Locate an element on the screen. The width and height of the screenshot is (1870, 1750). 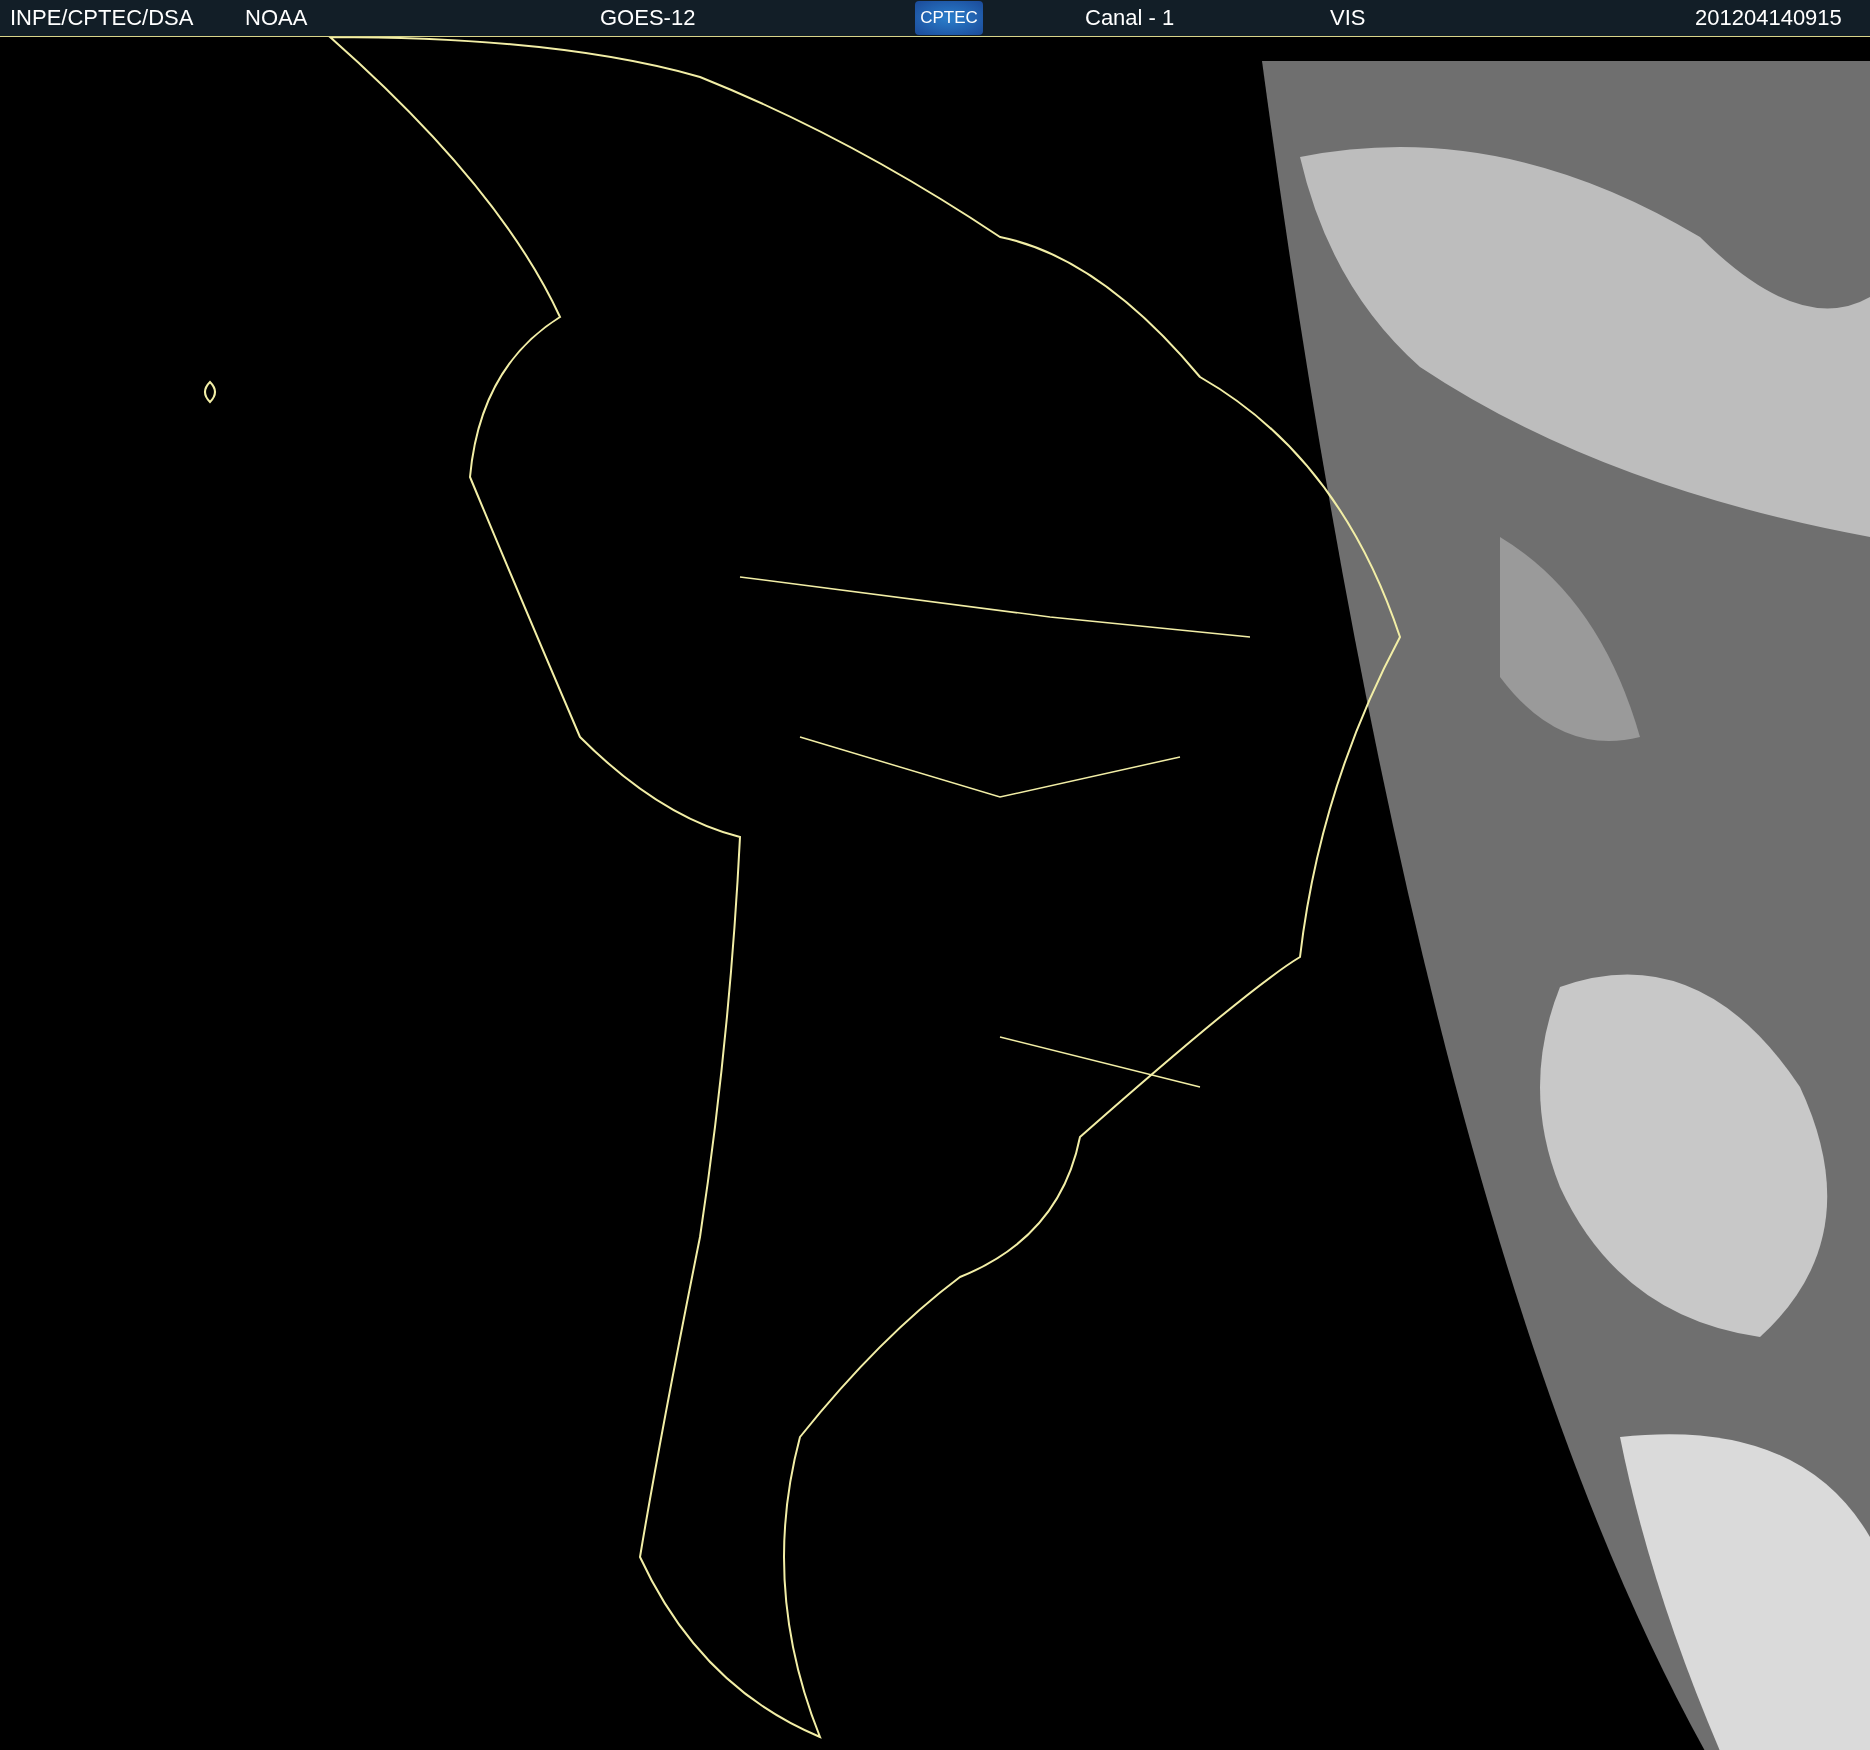
agency-label: NOAA is located at coordinates (276, 18).